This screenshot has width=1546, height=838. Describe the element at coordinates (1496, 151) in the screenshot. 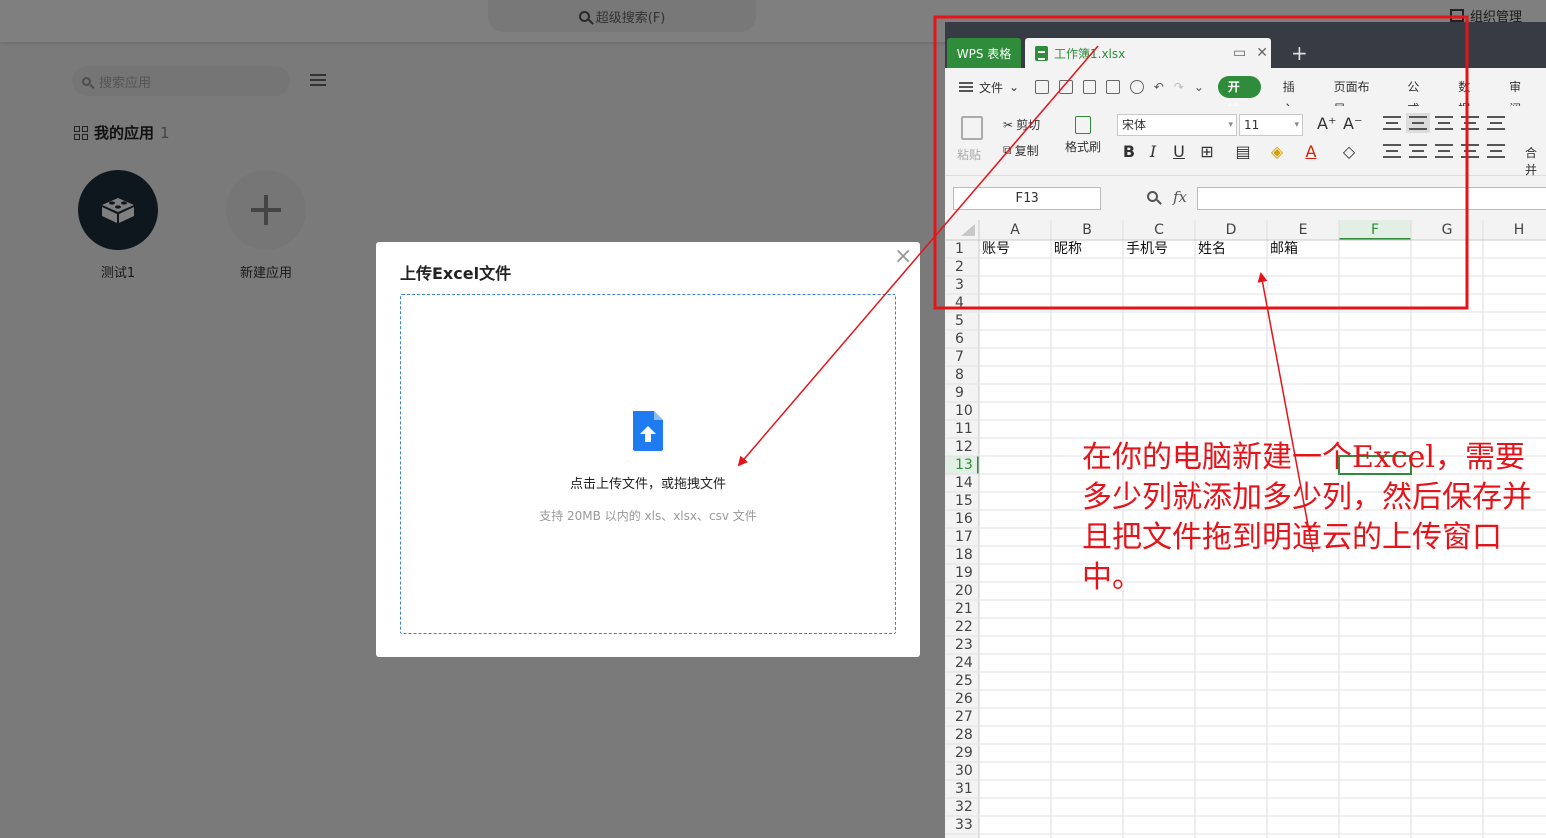

I see `distribute-icon` at that location.